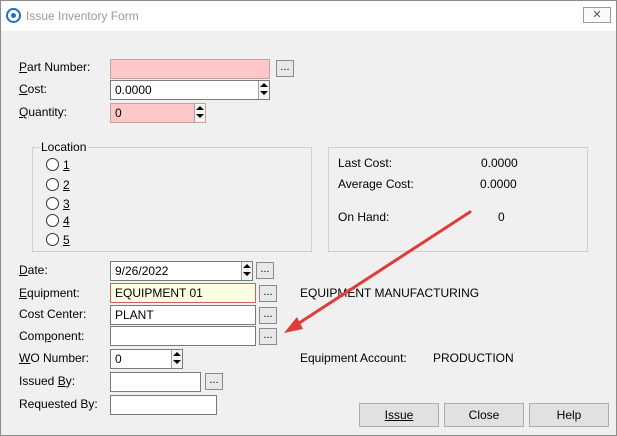 The width and height of the screenshot is (617, 436). Describe the element at coordinates (353, 358) in the screenshot. I see `equipment-account-label: Equipment Account:` at that location.